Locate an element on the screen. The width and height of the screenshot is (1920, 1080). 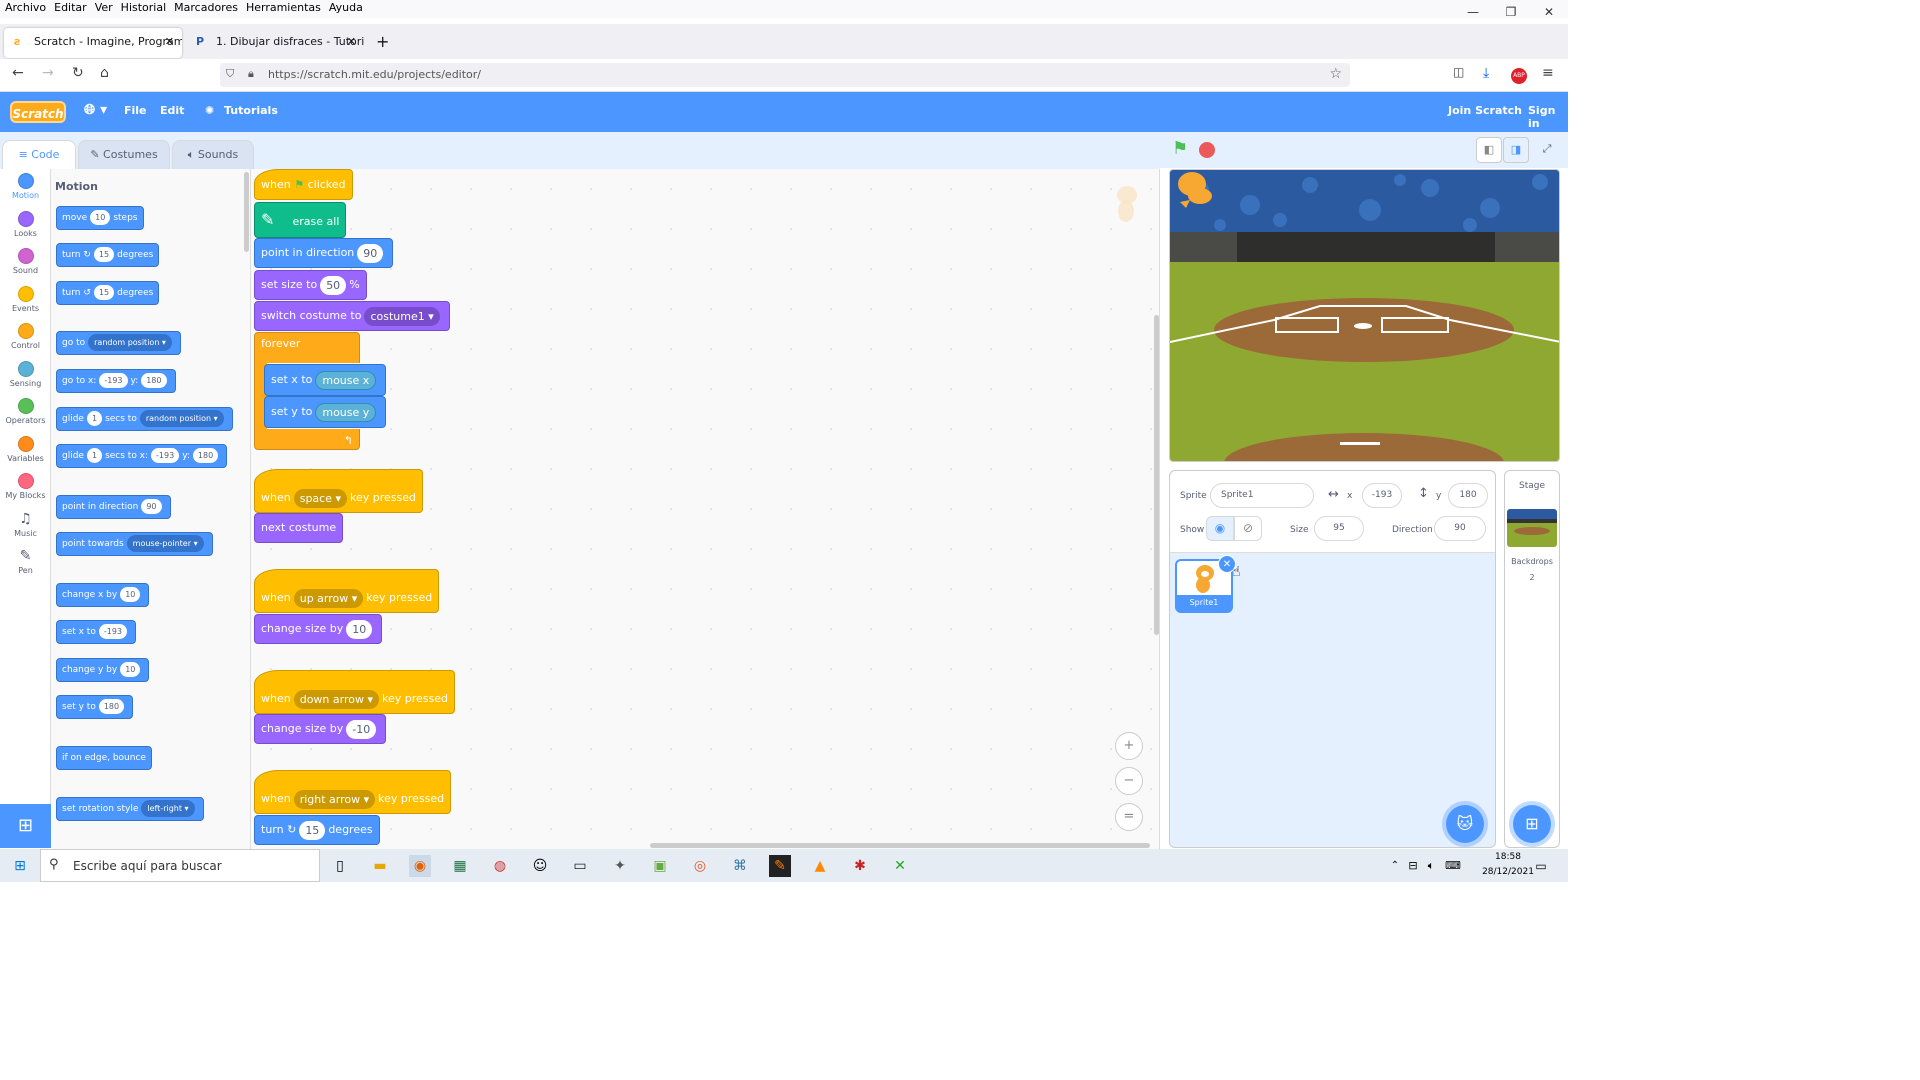
join-scratch-button: Join Scratch is located at coordinates (1485, 110).